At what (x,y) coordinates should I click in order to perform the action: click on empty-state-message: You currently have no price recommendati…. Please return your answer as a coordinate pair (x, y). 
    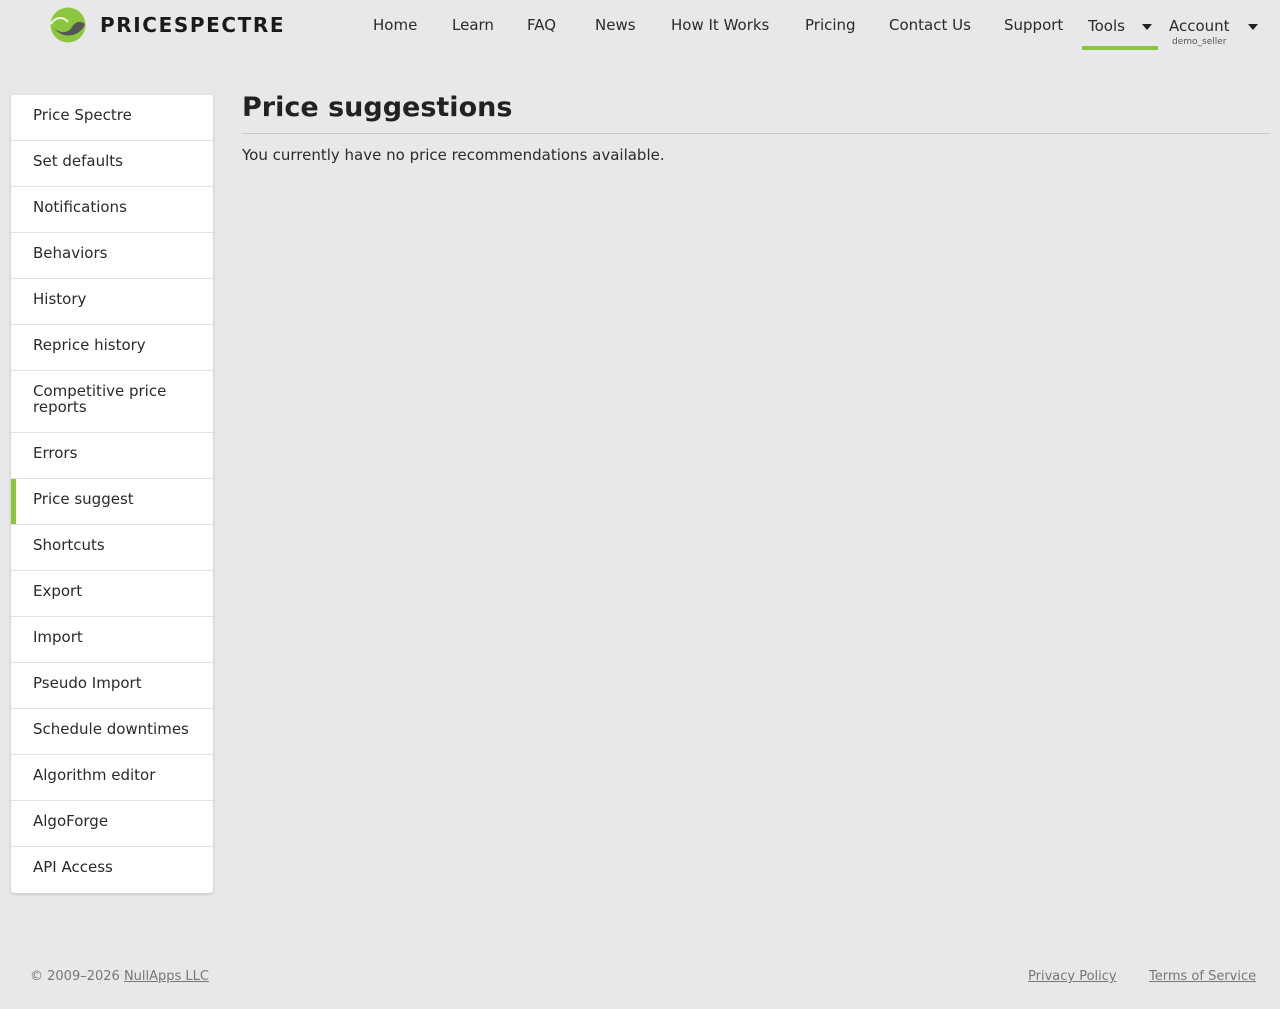
    Looking at the image, I should click on (453, 155).